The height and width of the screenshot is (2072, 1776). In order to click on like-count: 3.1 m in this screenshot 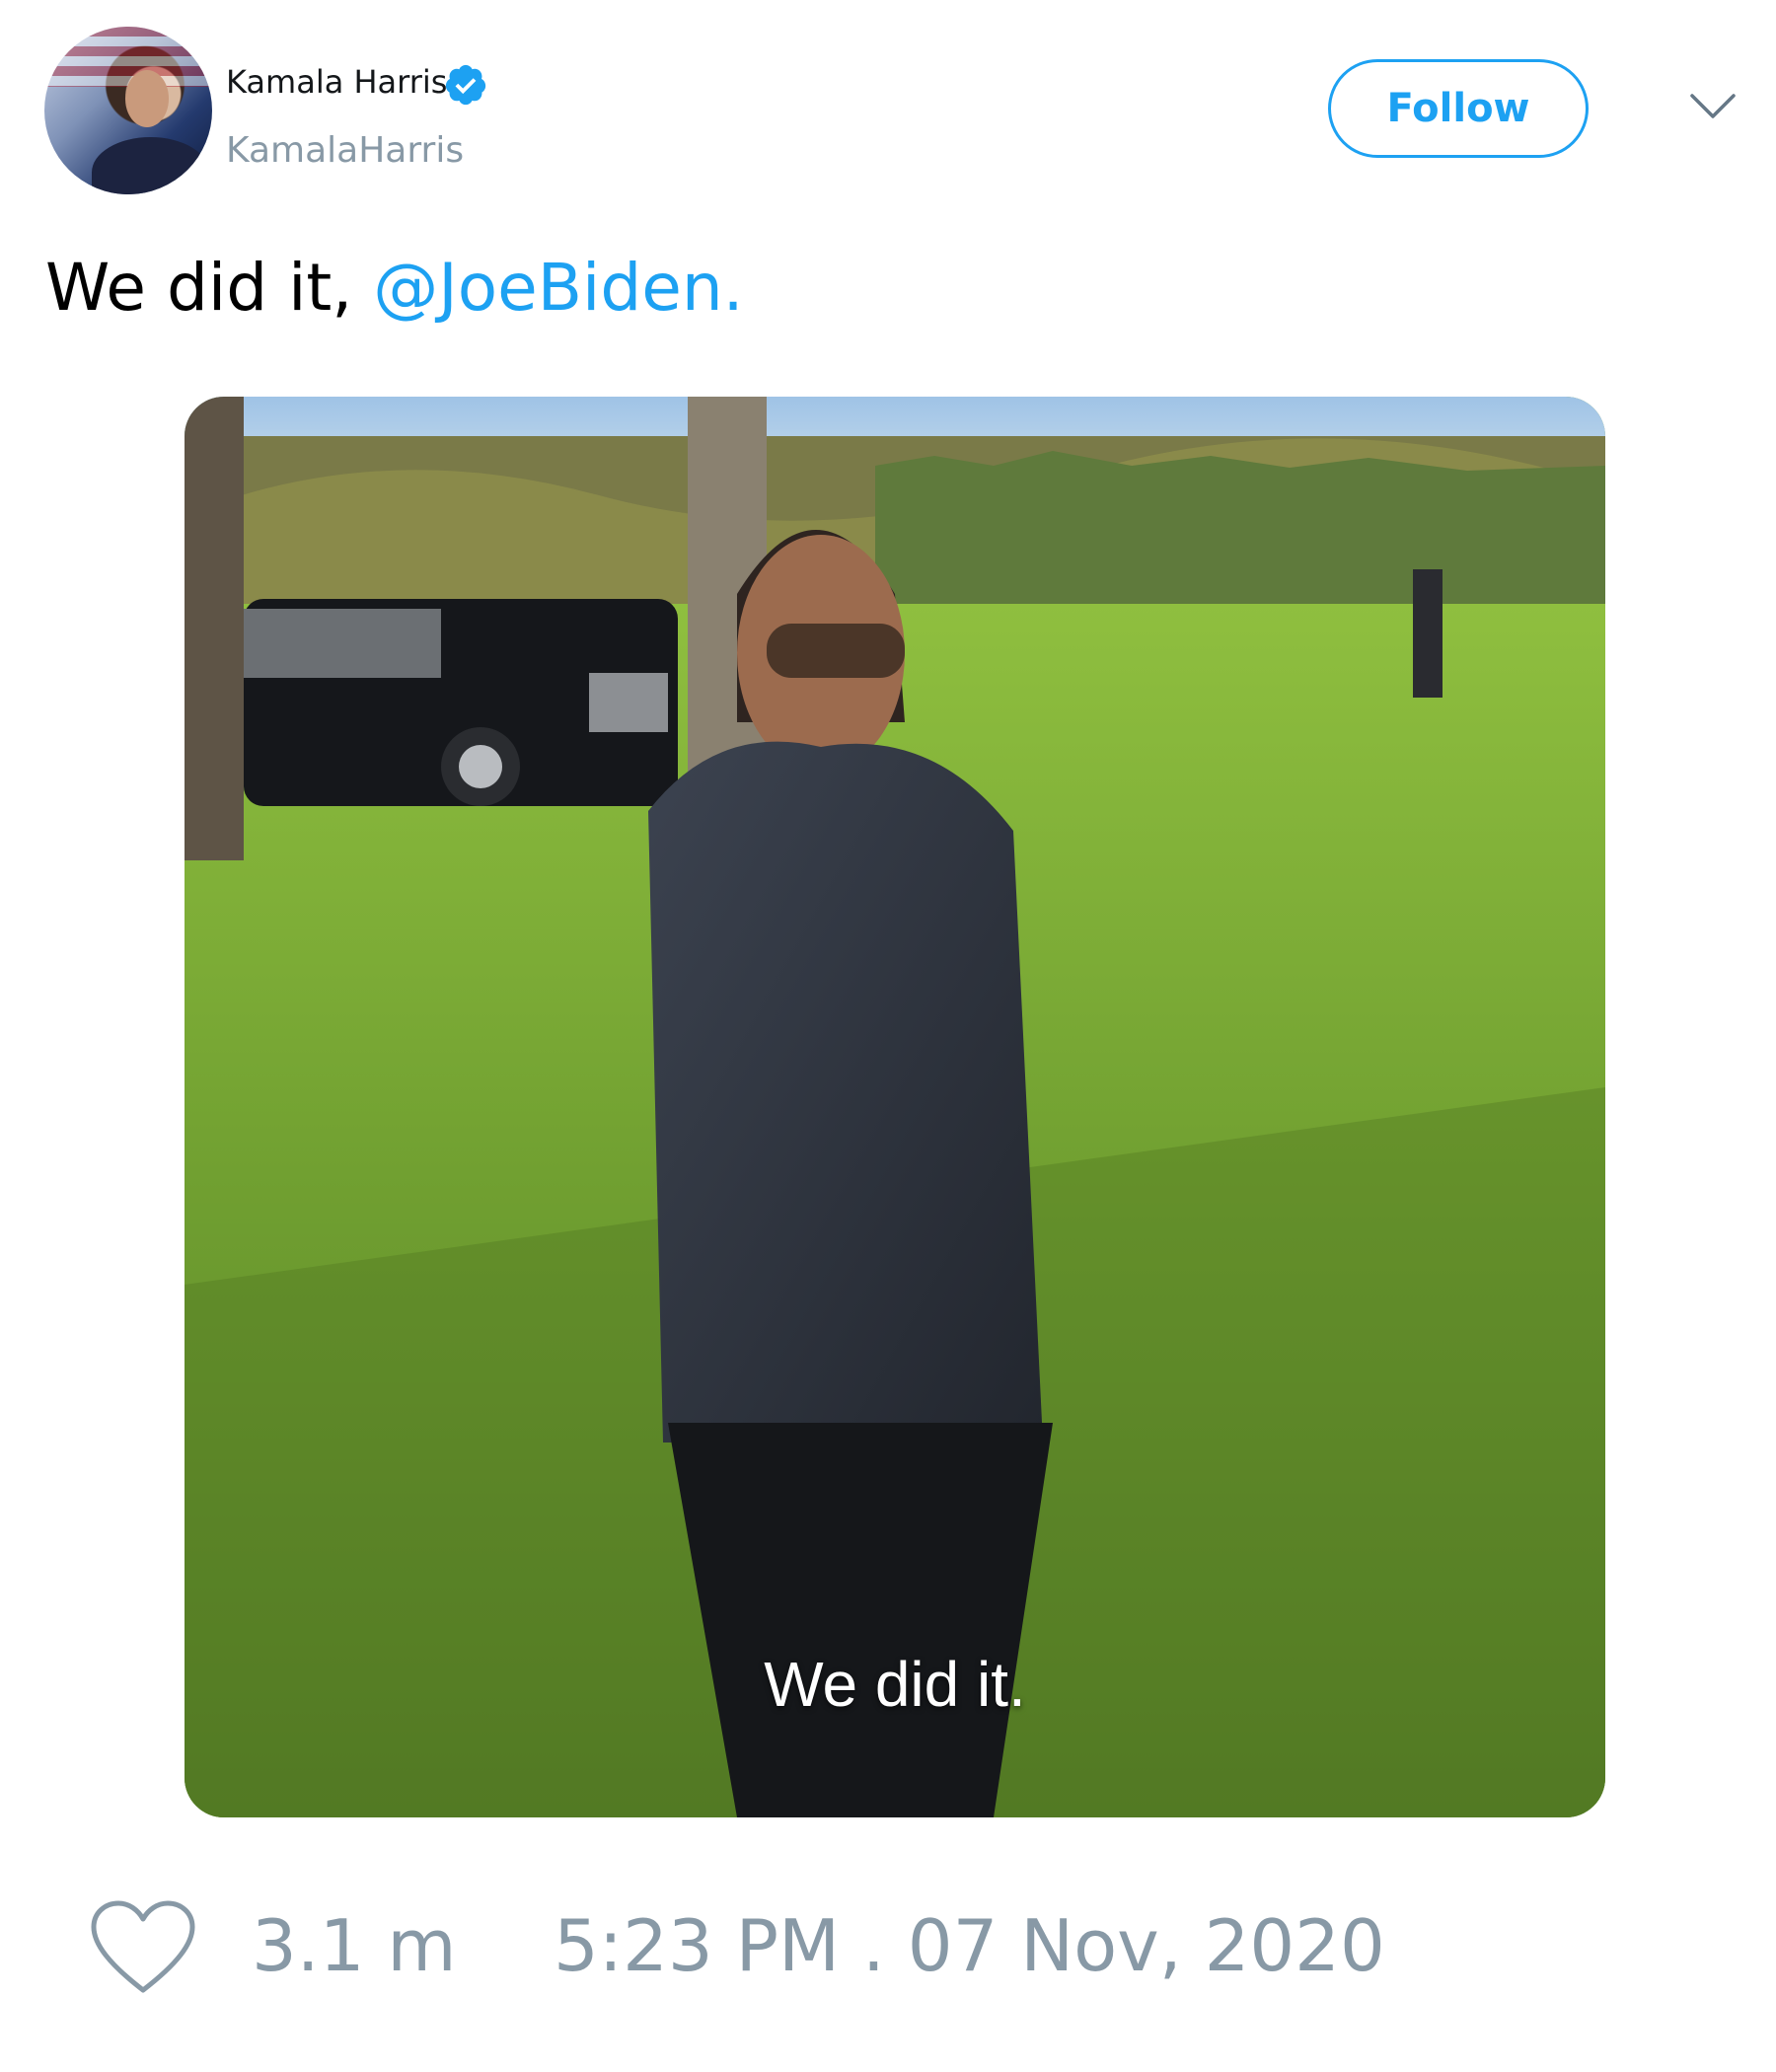, I will do `click(355, 1946)`.